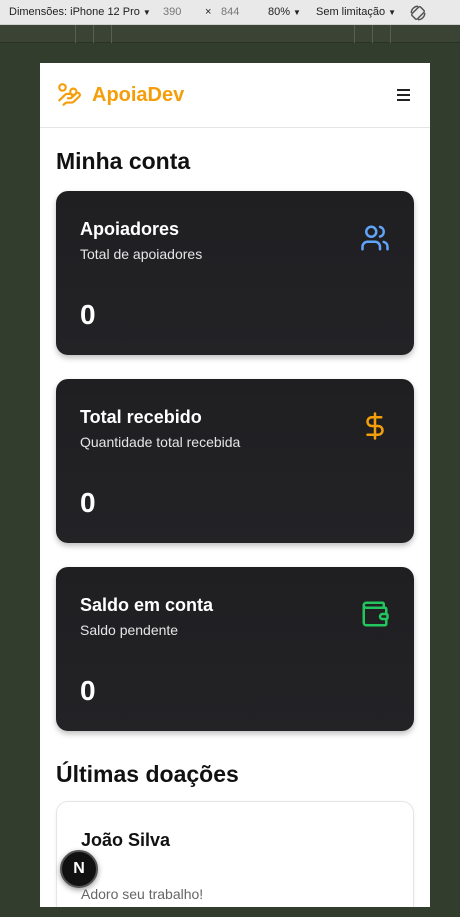 This screenshot has width=460, height=917. I want to click on throttle-select-label: Sem limitação, so click(351, 12).